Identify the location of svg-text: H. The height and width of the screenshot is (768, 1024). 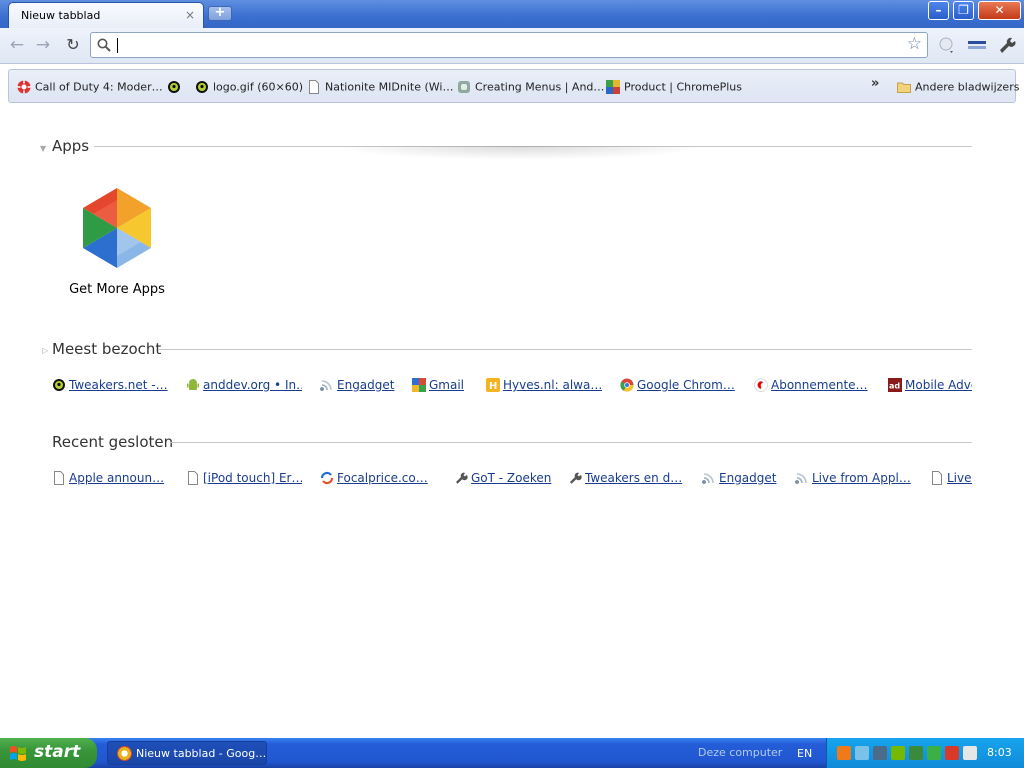
(493, 386).